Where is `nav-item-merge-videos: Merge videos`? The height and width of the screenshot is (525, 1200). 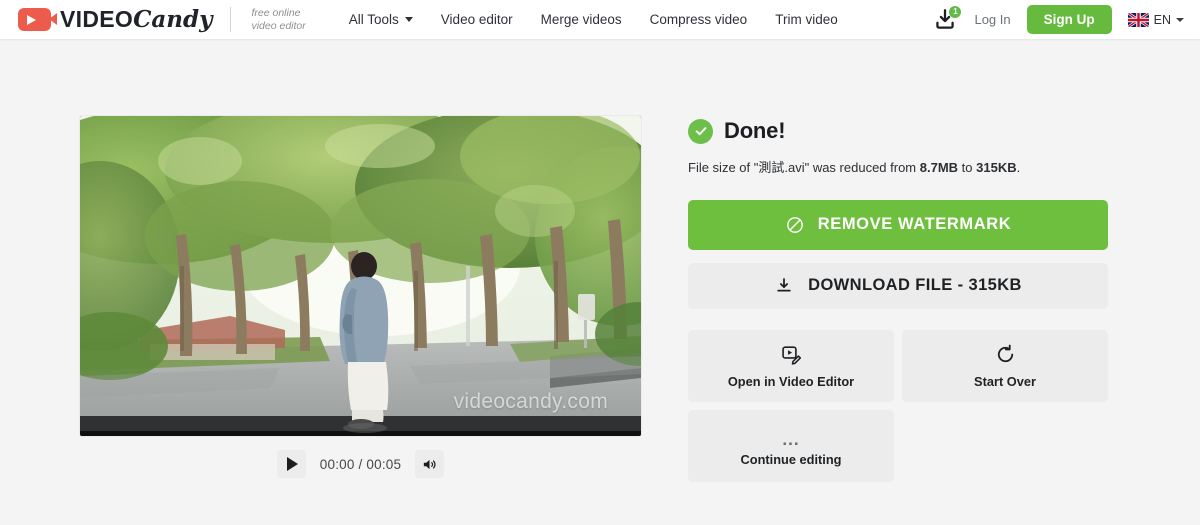 nav-item-merge-videos: Merge videos is located at coordinates (581, 19).